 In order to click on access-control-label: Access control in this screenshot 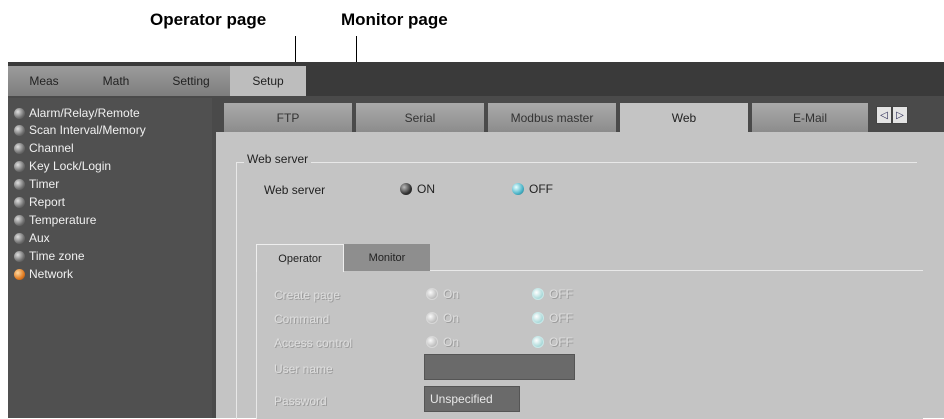, I will do `click(313, 343)`.